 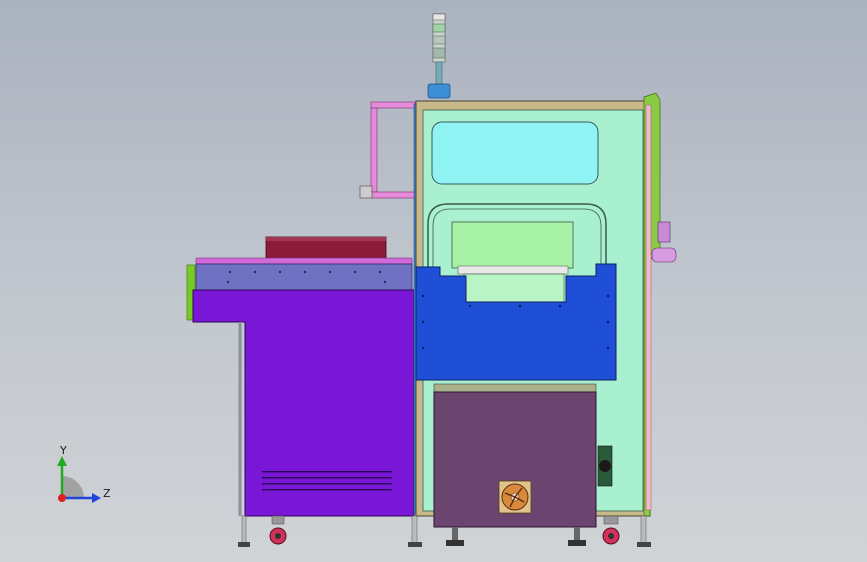 I want to click on cooling-fan-icon, so click(x=515, y=497).